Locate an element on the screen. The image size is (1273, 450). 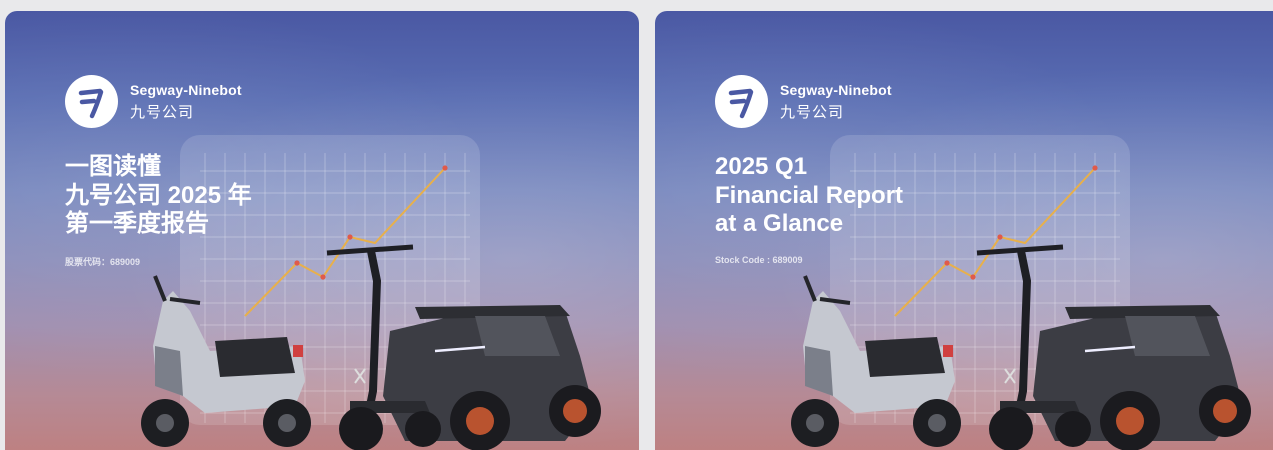
title-line: at a Glance is located at coordinates (779, 223).